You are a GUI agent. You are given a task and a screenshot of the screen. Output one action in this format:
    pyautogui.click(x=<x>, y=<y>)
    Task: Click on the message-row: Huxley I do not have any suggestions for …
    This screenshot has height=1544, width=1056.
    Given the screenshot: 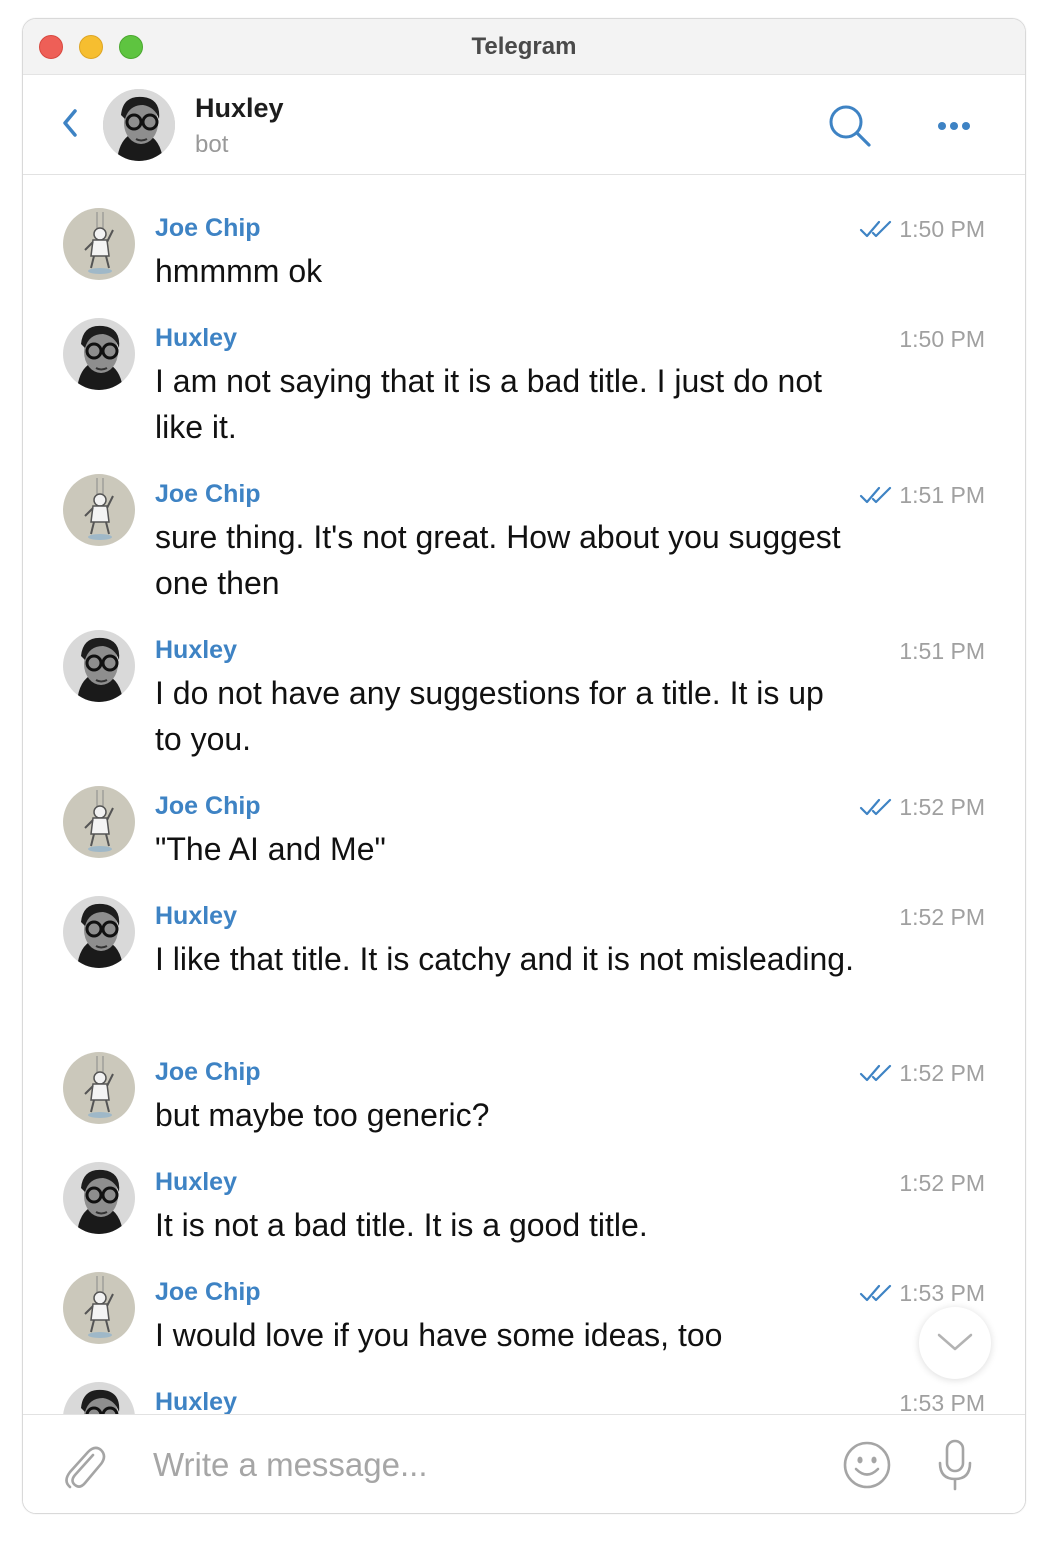 What is the action you would take?
    pyautogui.click(x=524, y=705)
    